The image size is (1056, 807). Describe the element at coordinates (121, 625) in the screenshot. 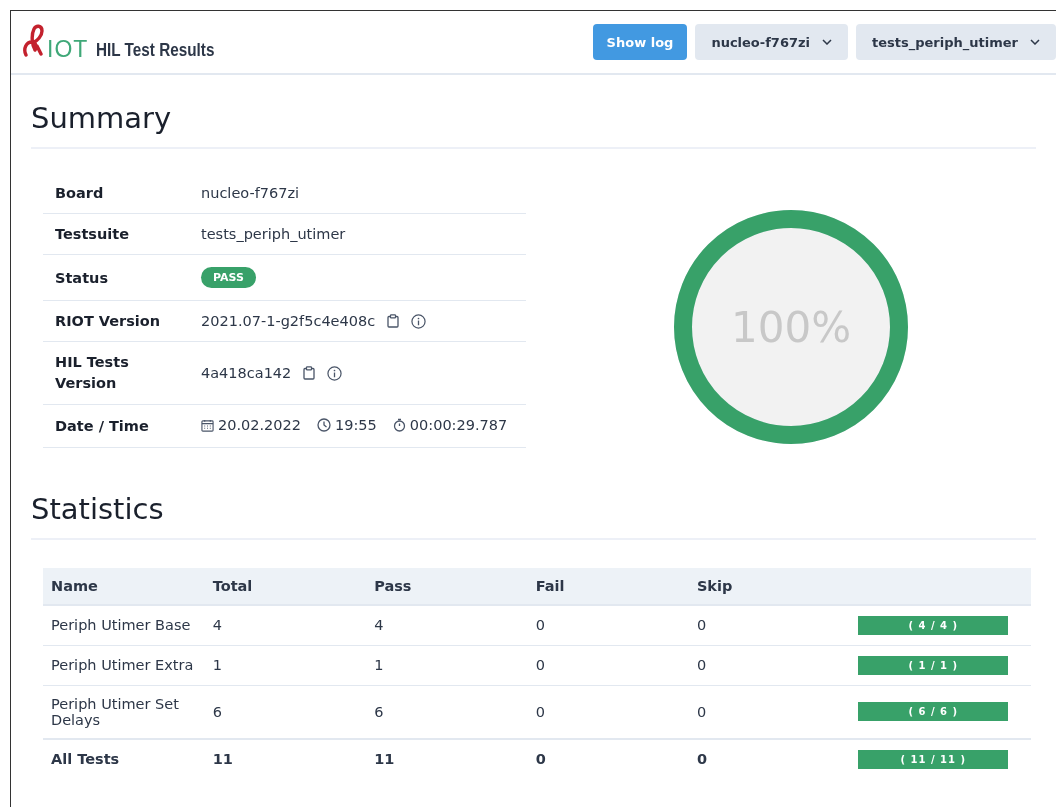

I see `table-cell: Periph Utimer Base` at that location.